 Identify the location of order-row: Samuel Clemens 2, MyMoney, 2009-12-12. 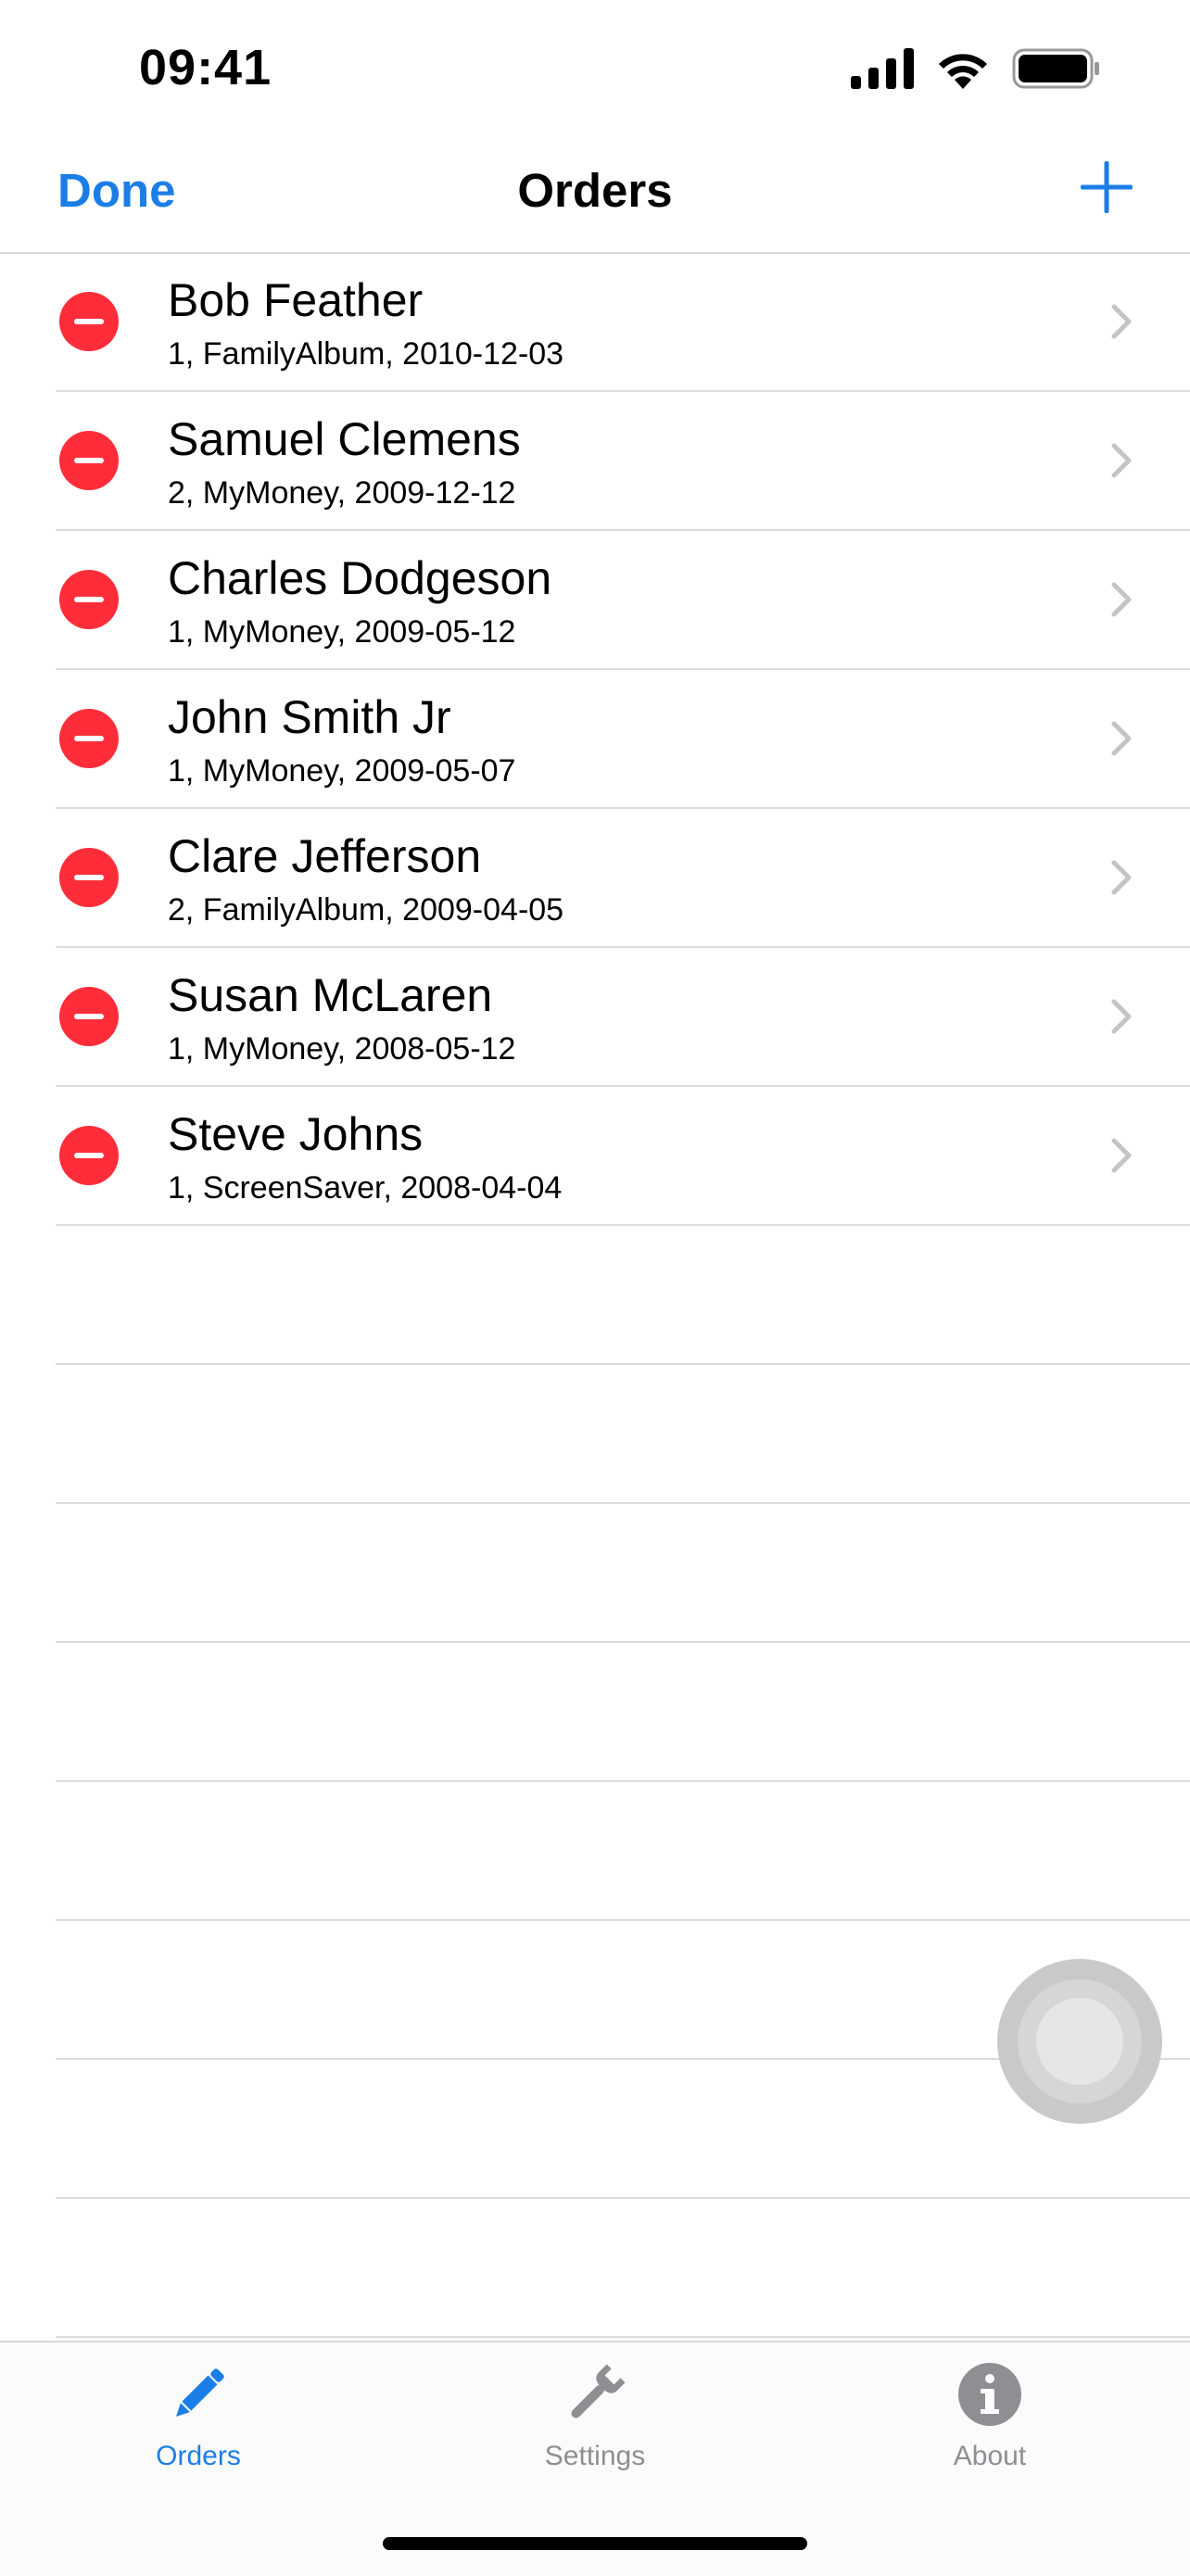
(623, 462).